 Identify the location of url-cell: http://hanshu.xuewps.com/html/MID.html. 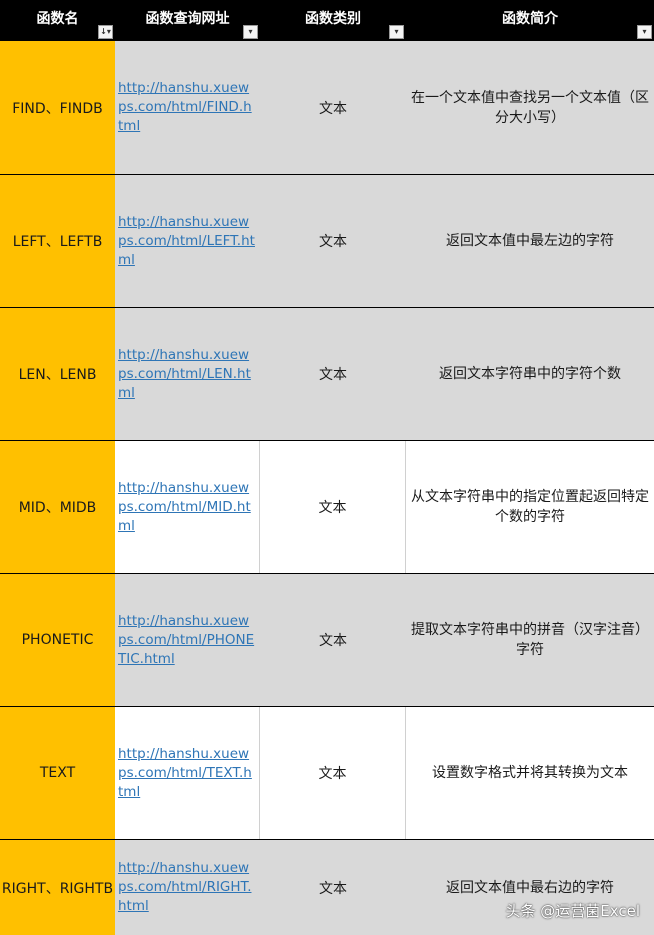
(187, 507).